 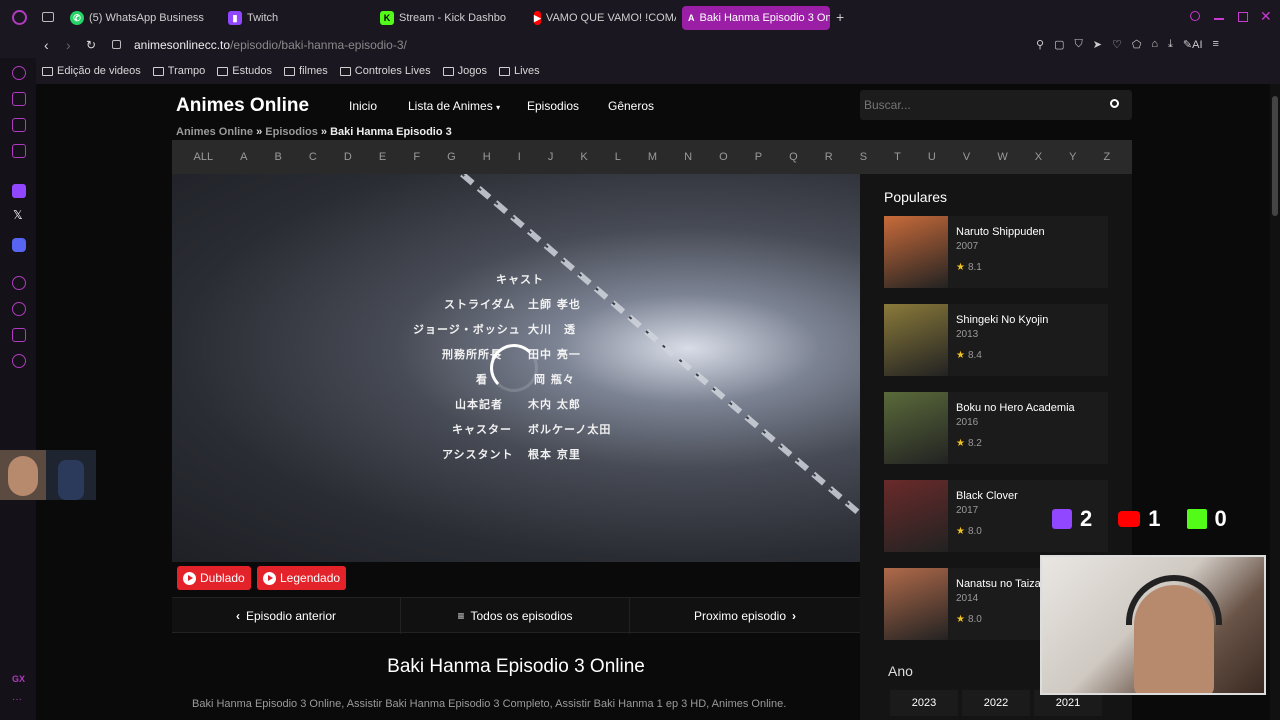 What do you see at coordinates (19, 73) in the screenshot?
I see `rail-refresh-icon` at bounding box center [19, 73].